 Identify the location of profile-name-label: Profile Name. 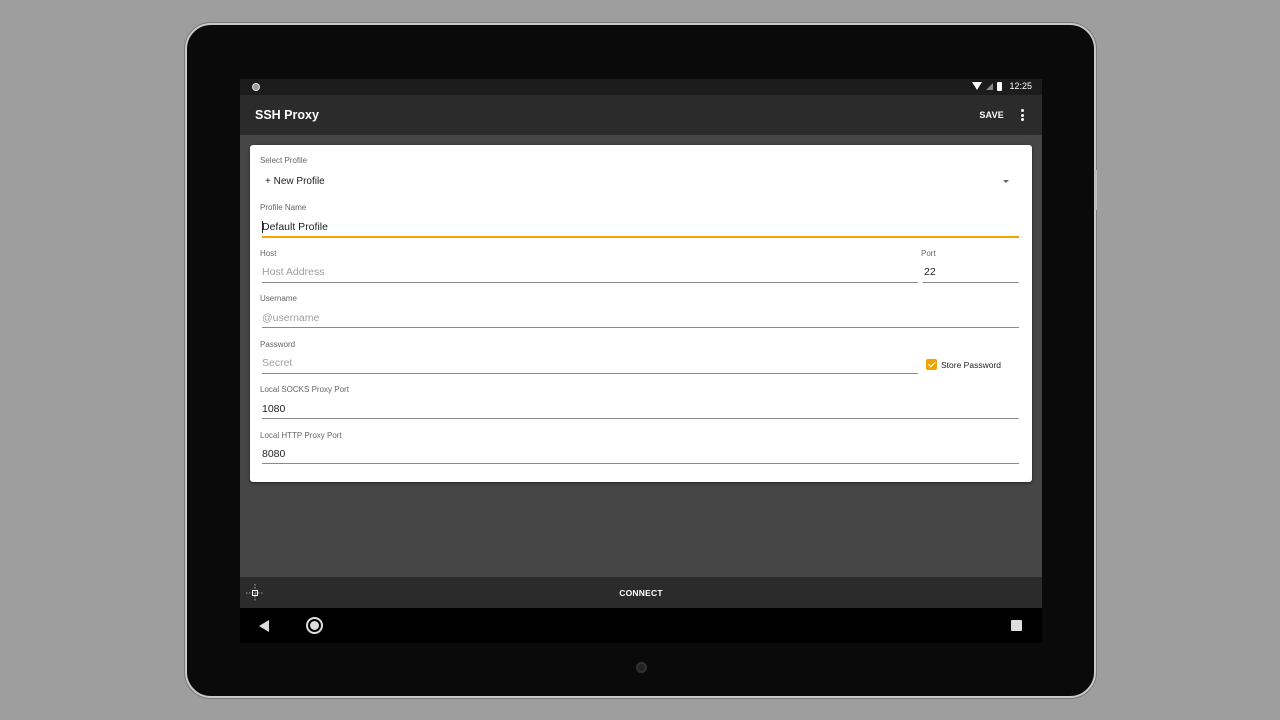
(283, 207).